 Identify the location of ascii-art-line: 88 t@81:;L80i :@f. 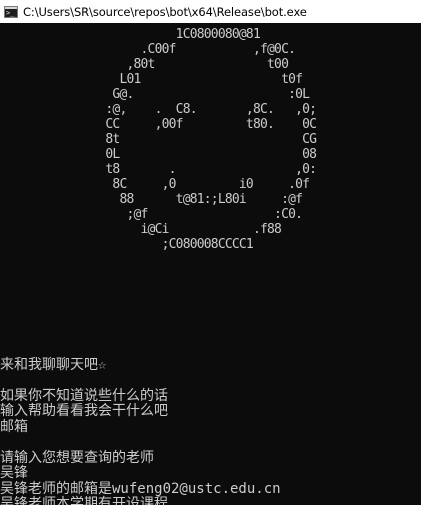
(151, 199).